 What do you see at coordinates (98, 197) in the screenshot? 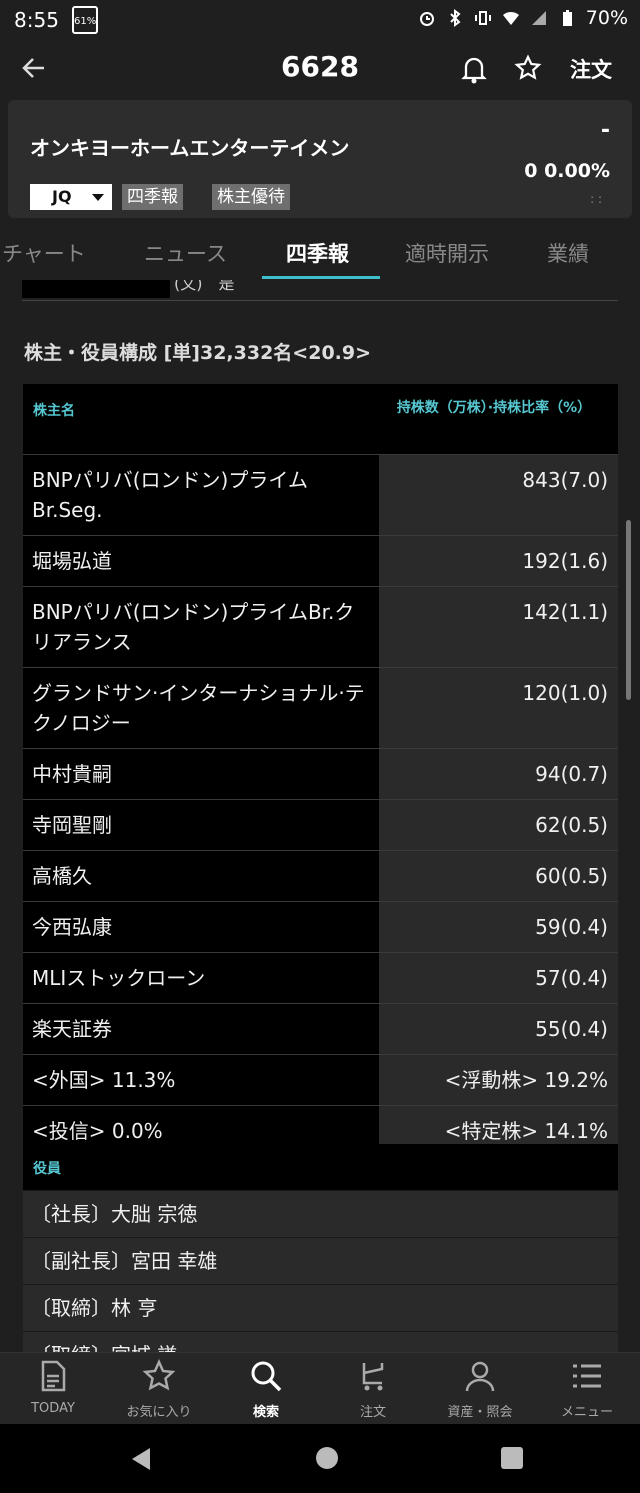
I see `chevron-down-icon` at bounding box center [98, 197].